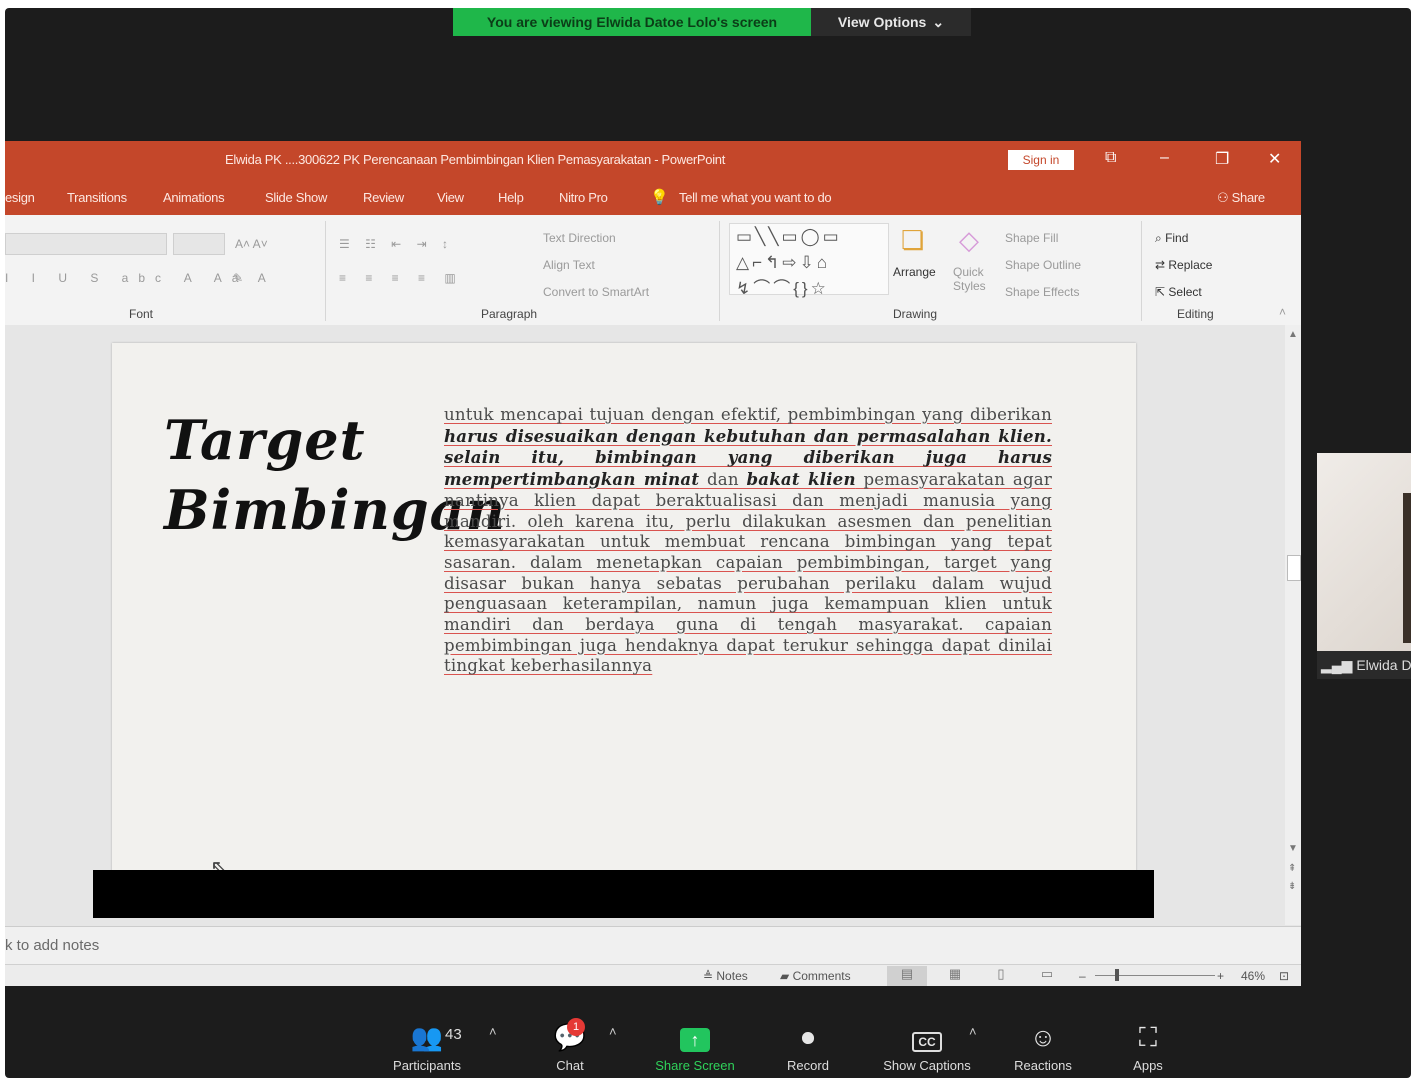 The height and width of the screenshot is (1078, 1416). What do you see at coordinates (1248, 197) in the screenshot?
I see `share-label: Share` at bounding box center [1248, 197].